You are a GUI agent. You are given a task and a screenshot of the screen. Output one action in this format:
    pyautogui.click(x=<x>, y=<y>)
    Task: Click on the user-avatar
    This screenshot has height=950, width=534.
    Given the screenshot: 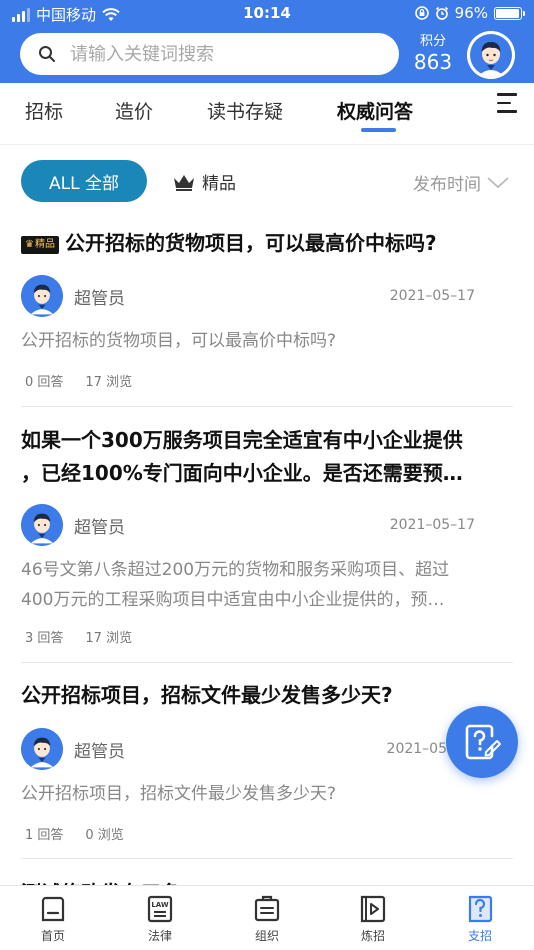 What is the action you would take?
    pyautogui.click(x=491, y=55)
    